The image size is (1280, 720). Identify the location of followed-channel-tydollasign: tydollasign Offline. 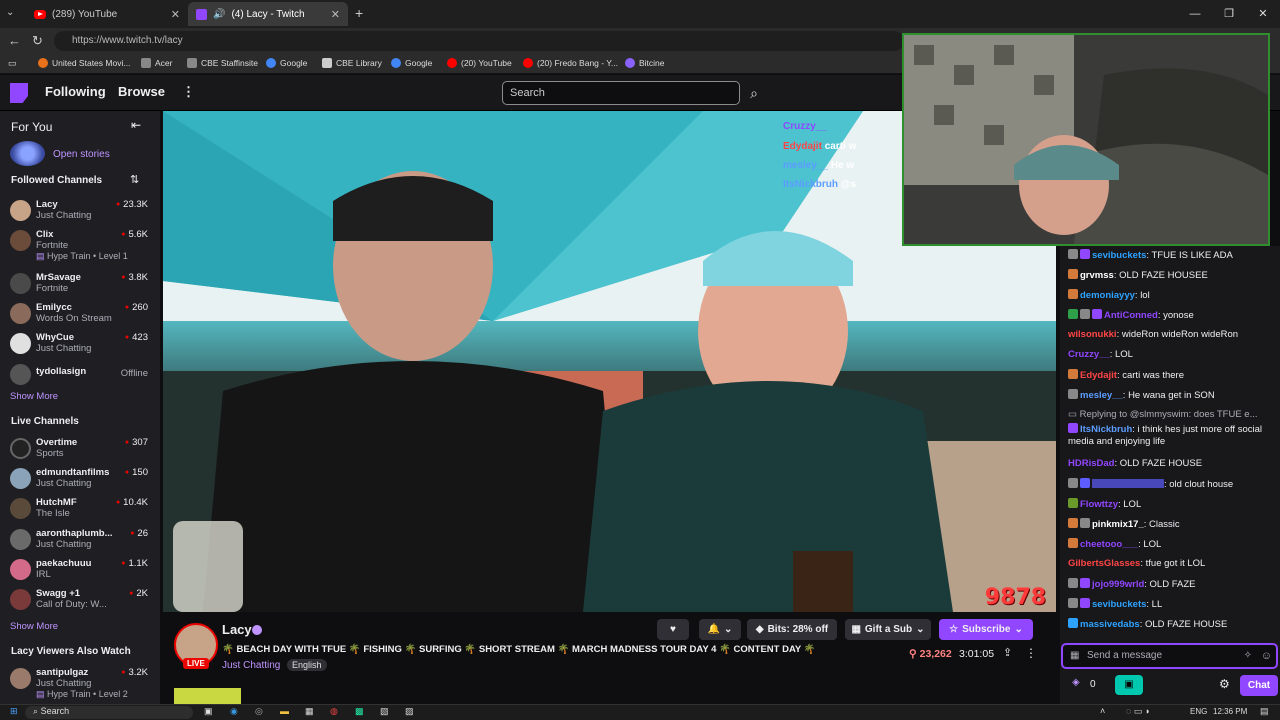
(79, 375).